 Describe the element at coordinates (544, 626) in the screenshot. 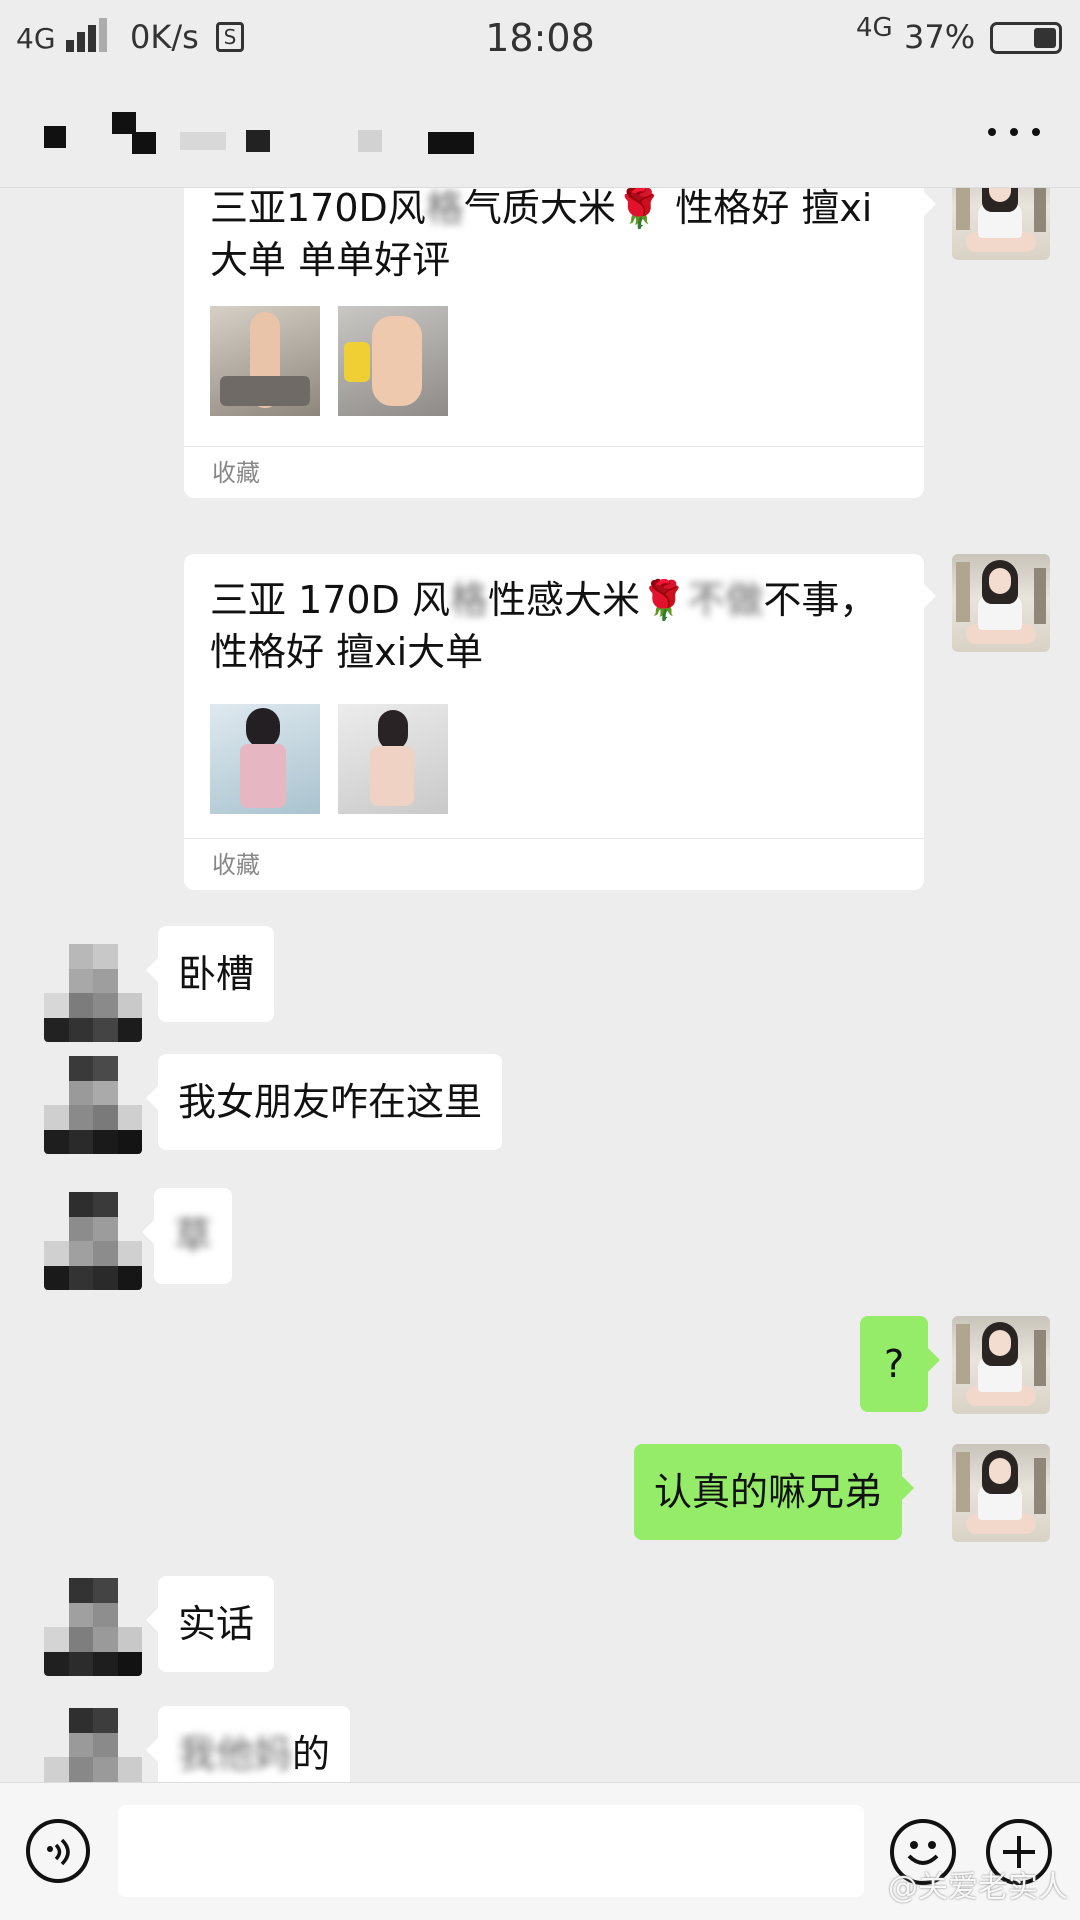

I see `card-text: 三亚 170D 风格性感大米🌹不做不事，性格好 擅xi大单` at that location.